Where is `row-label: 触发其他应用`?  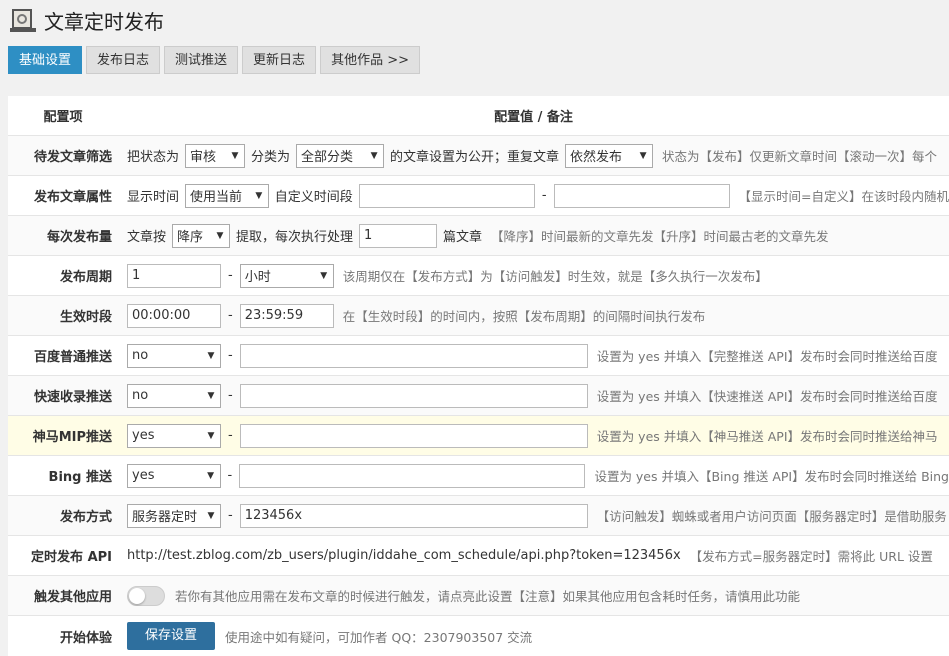 row-label: 触发其他应用 is located at coordinates (72, 597).